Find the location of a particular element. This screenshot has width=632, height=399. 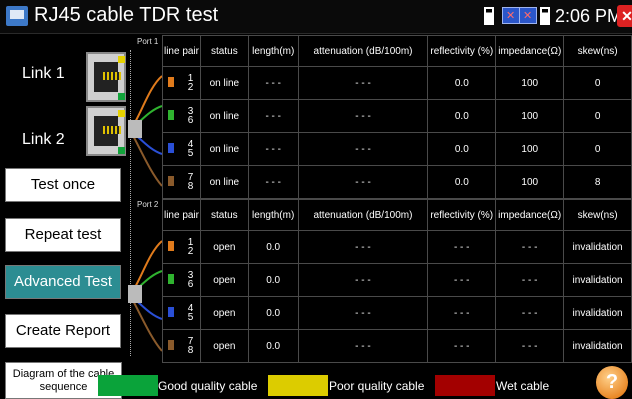

poor-quality-label: Poor quality cable is located at coordinates (377, 386).